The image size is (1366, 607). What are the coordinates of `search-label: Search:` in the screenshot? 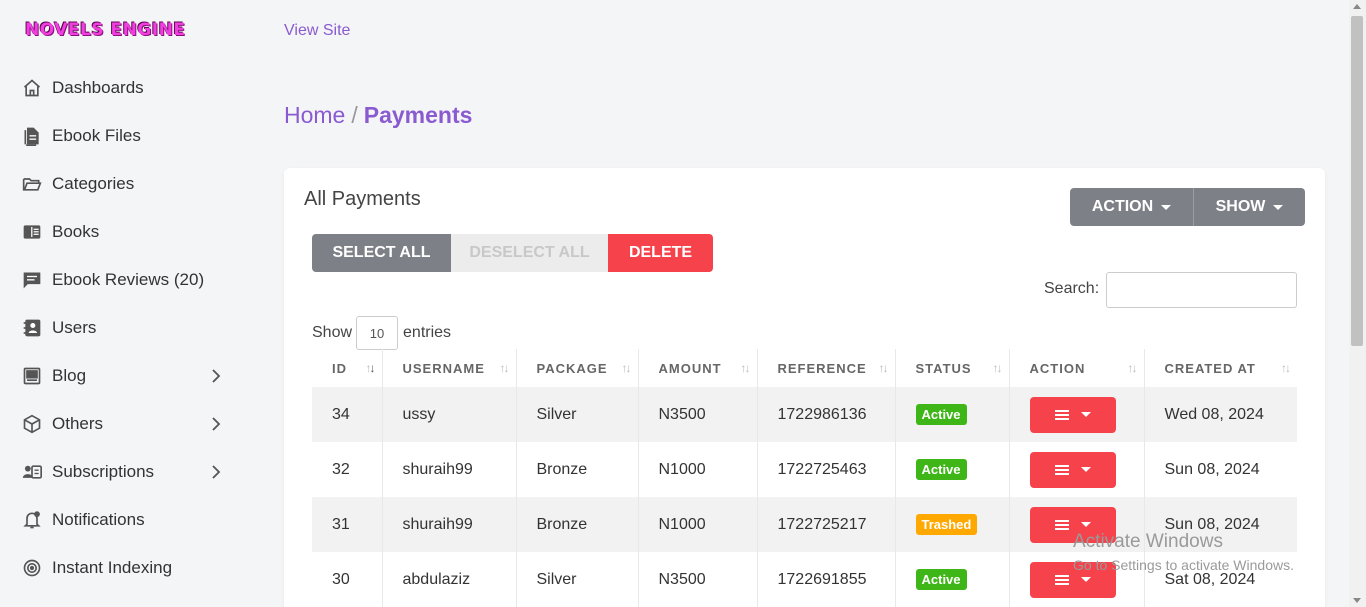 It's located at (1072, 288).